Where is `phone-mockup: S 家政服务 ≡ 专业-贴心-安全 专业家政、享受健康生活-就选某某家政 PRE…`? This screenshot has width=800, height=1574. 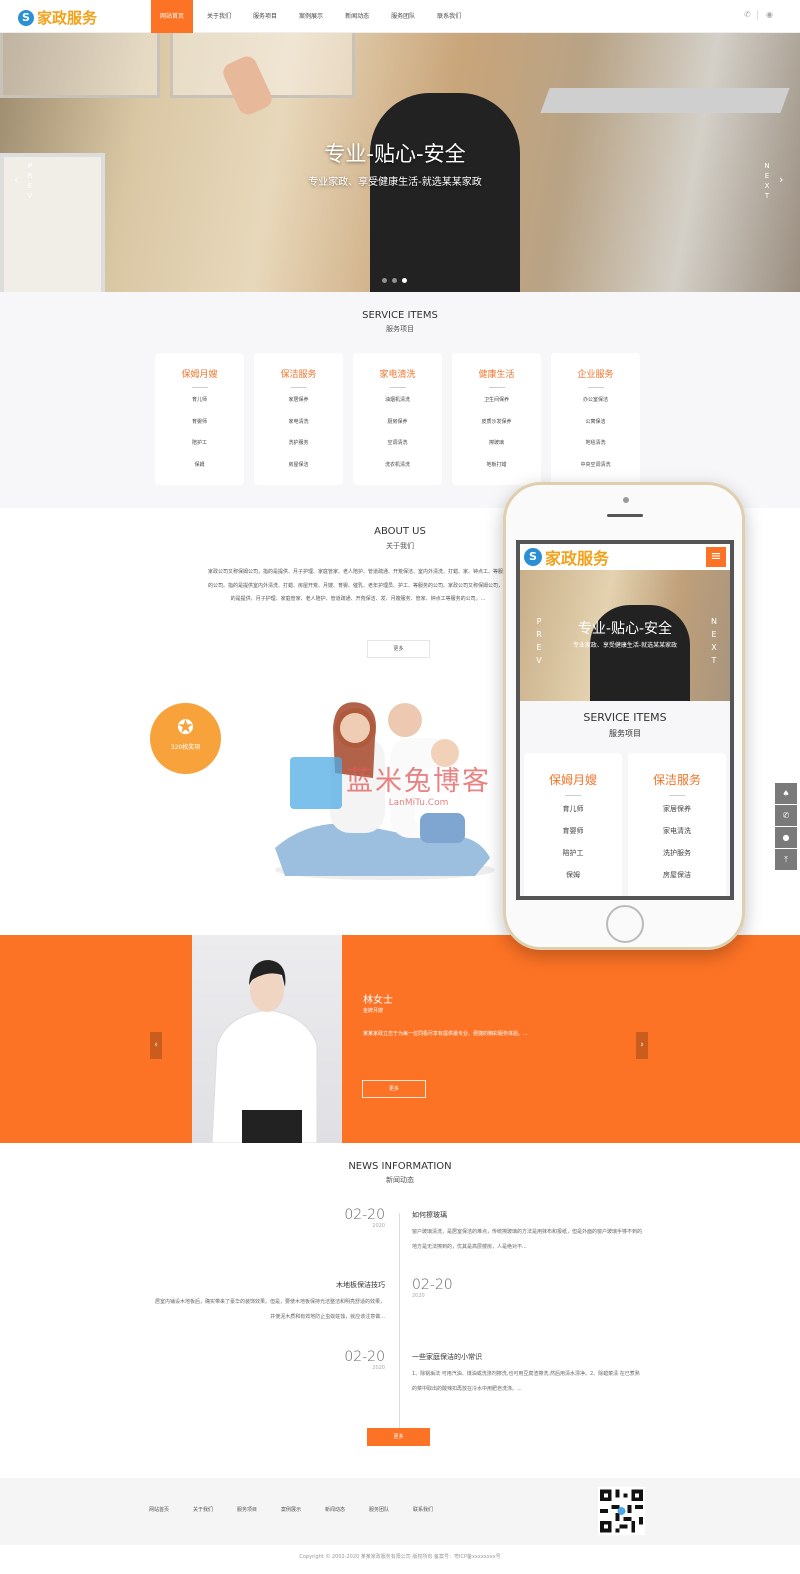 phone-mockup: S 家政服务 ≡ 专业-贴心-安全 专业家政、享受健康生活-就选某某家政 PRE… is located at coordinates (624, 716).